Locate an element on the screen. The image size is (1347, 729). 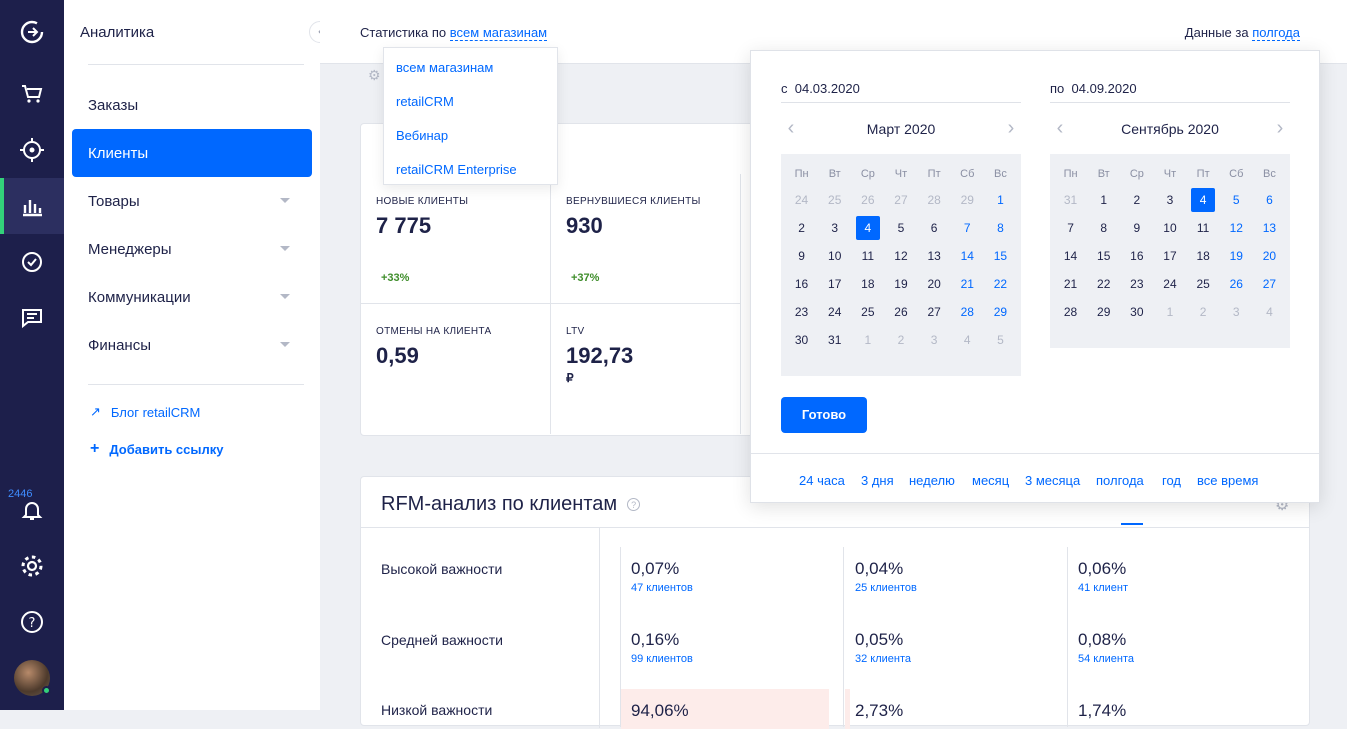
sidebar-item-finance: Финансы is located at coordinates (192, 345).